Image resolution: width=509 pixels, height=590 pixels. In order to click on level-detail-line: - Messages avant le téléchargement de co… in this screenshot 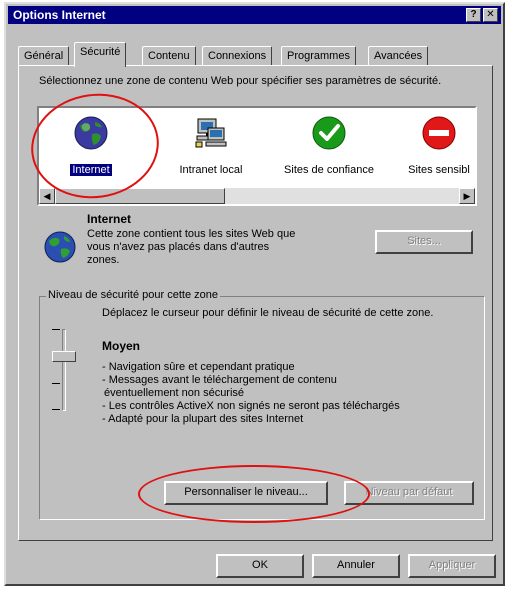, I will do `click(219, 380)`.